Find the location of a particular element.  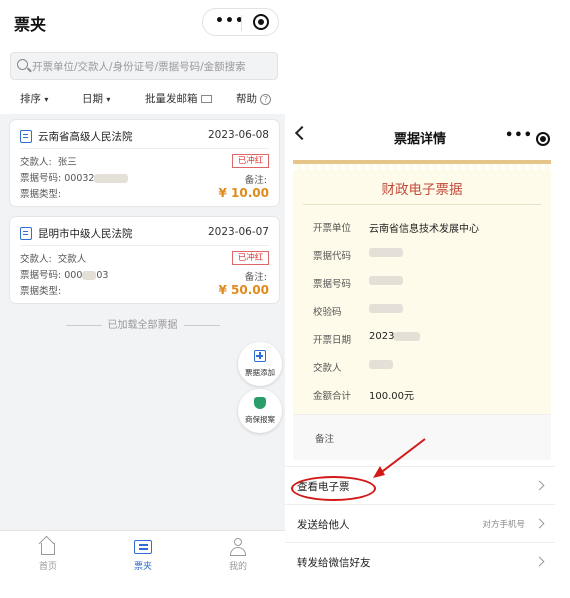

all-loaded-notice: 已加载全部票据 is located at coordinates (142, 323).